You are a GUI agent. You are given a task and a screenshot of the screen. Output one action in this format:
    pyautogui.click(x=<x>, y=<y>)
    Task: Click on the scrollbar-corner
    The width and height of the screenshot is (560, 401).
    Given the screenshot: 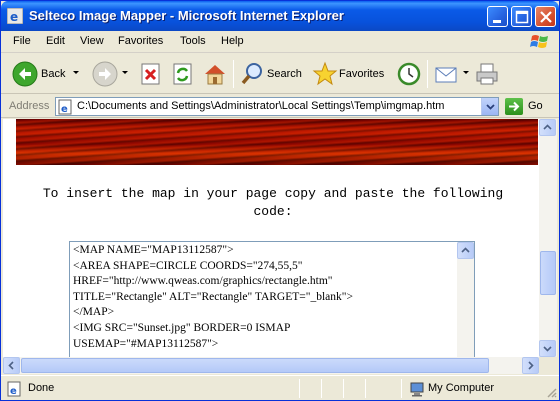 What is the action you would take?
    pyautogui.click(x=548, y=365)
    